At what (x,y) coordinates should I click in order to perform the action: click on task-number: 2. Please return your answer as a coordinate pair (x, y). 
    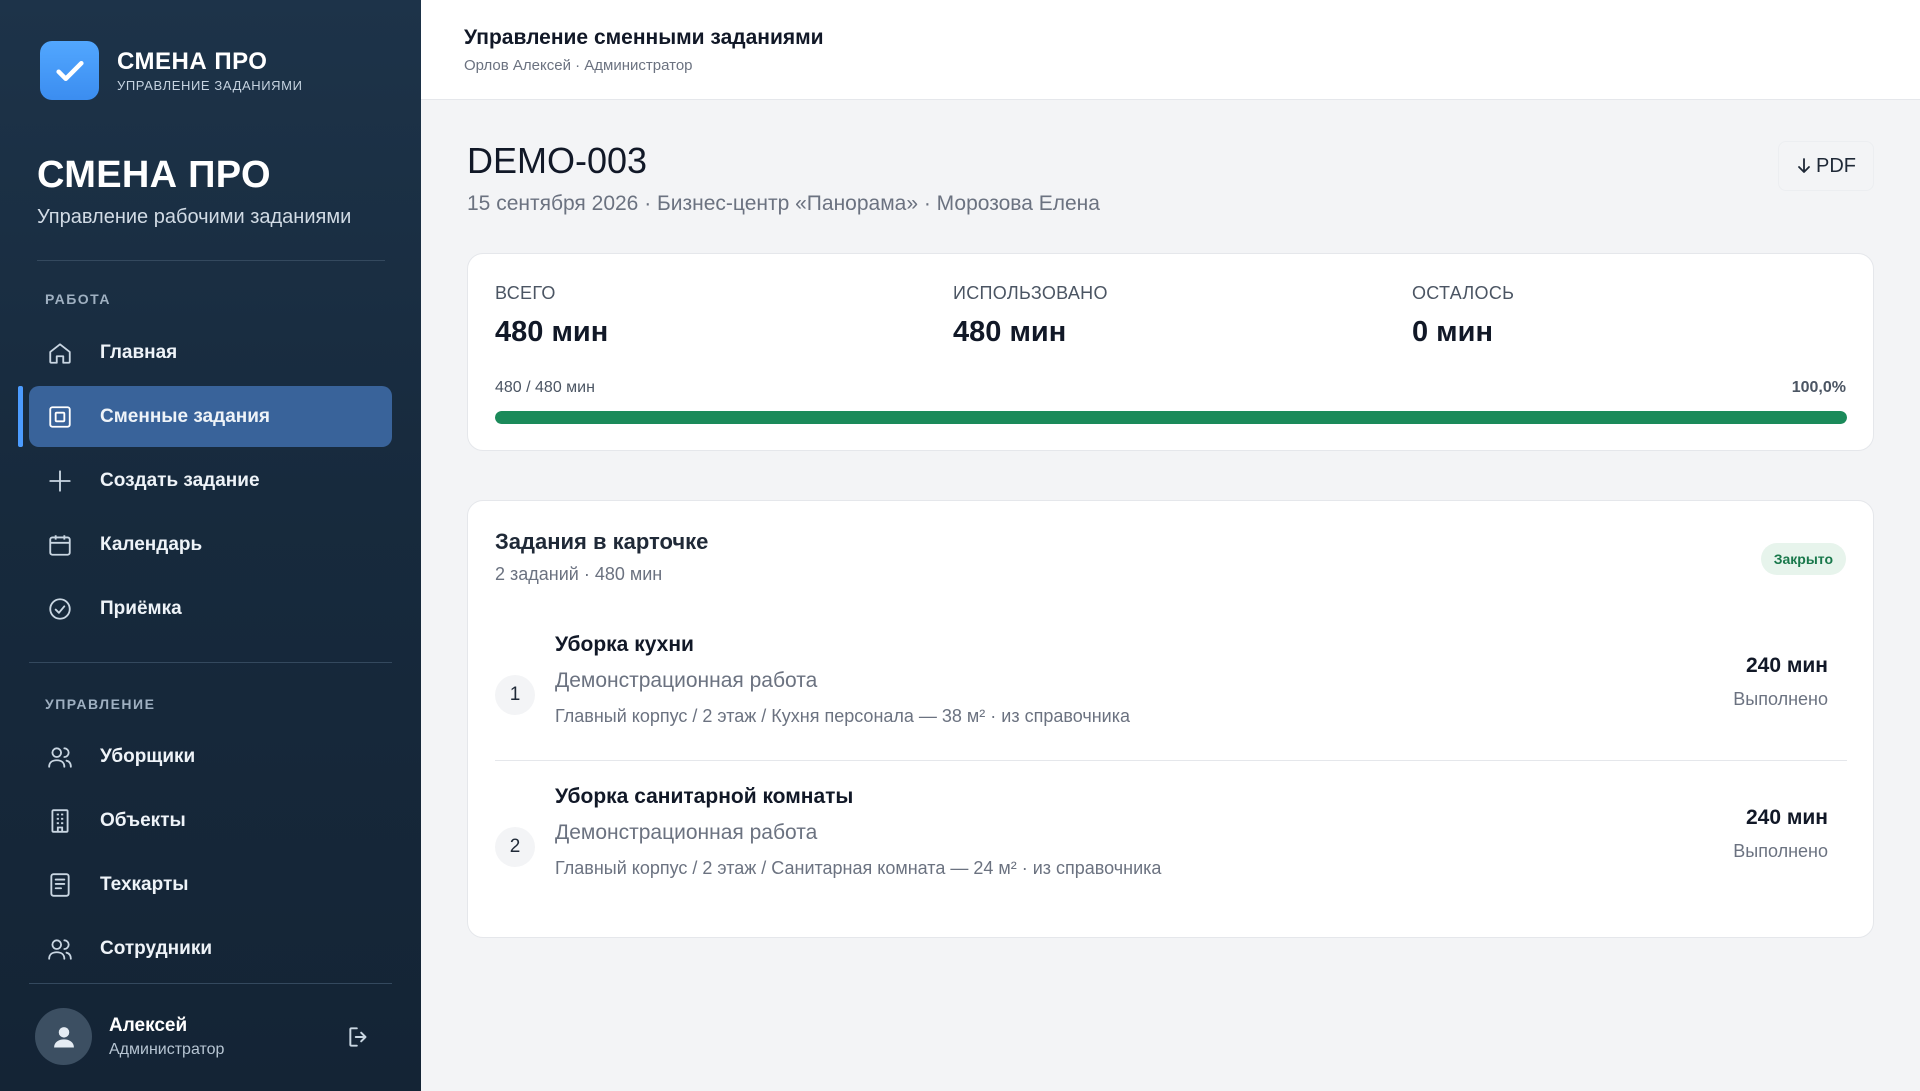
    Looking at the image, I should click on (515, 847).